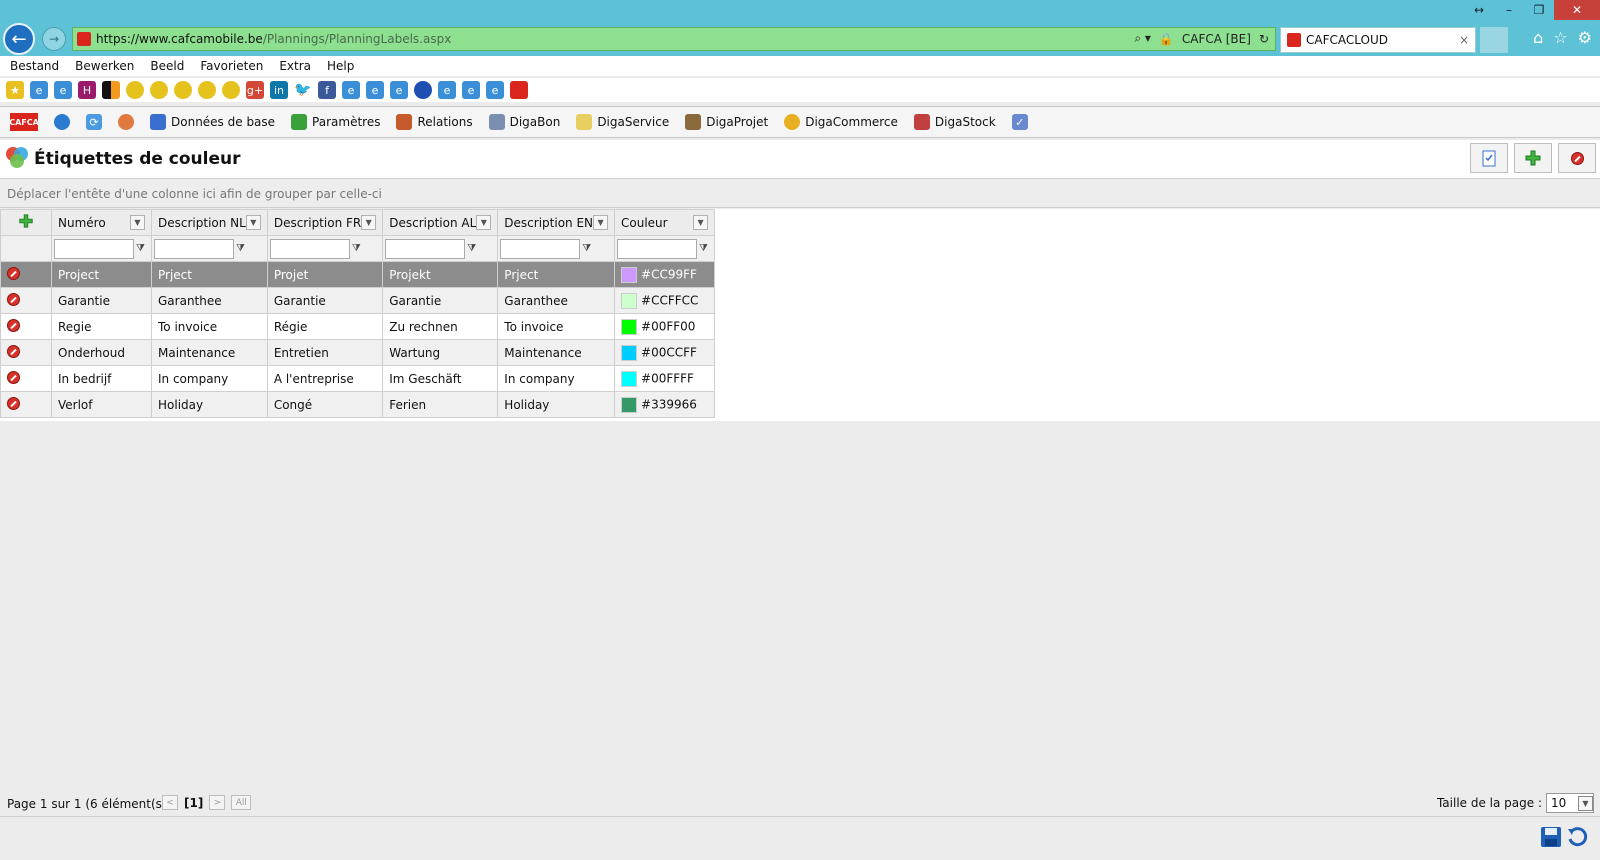  I want to click on toolbar-donnees-de-base: Données de base, so click(212, 122).